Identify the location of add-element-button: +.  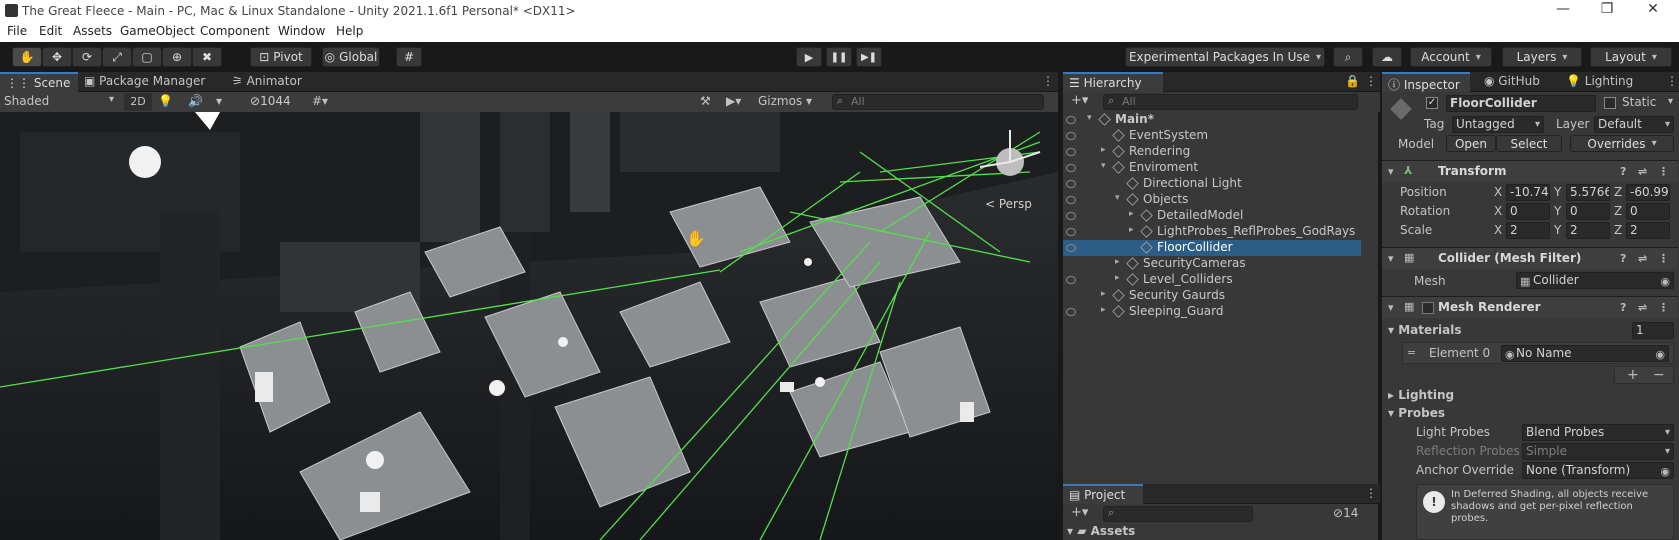
(1633, 375).